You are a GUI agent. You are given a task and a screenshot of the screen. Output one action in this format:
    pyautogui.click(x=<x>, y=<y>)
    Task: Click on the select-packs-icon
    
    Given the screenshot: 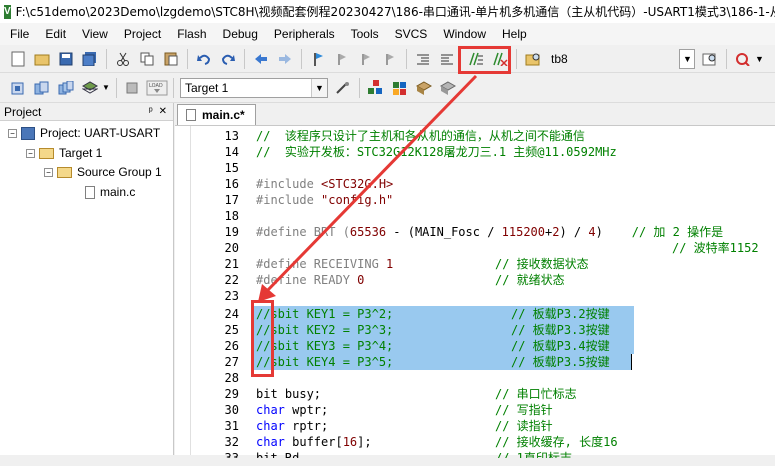 What is the action you would take?
    pyautogui.click(x=448, y=88)
    